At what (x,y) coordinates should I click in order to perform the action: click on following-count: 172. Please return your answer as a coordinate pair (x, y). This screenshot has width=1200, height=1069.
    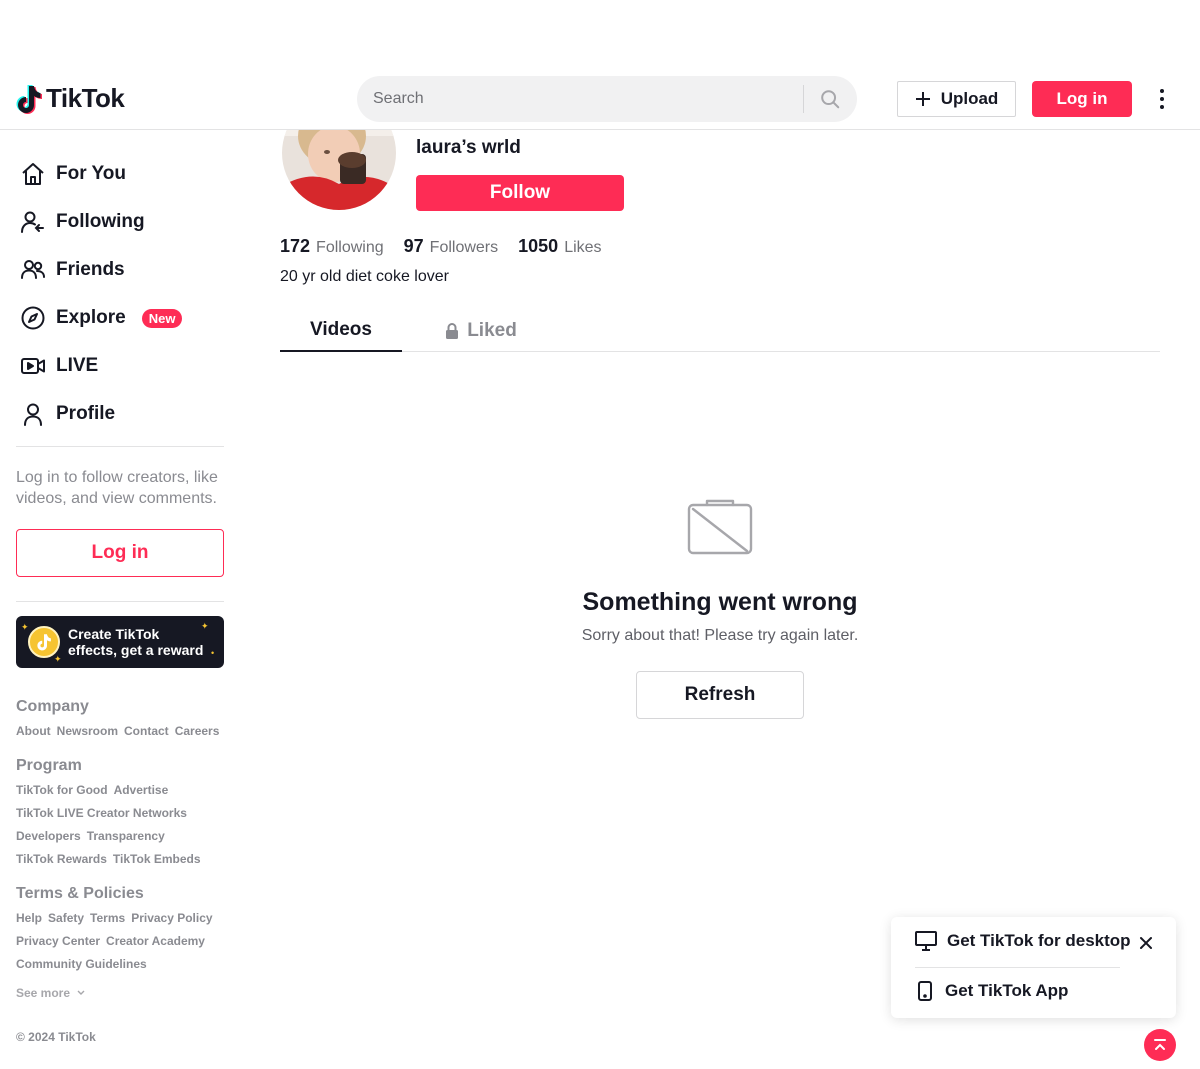
    Looking at the image, I should click on (295, 246).